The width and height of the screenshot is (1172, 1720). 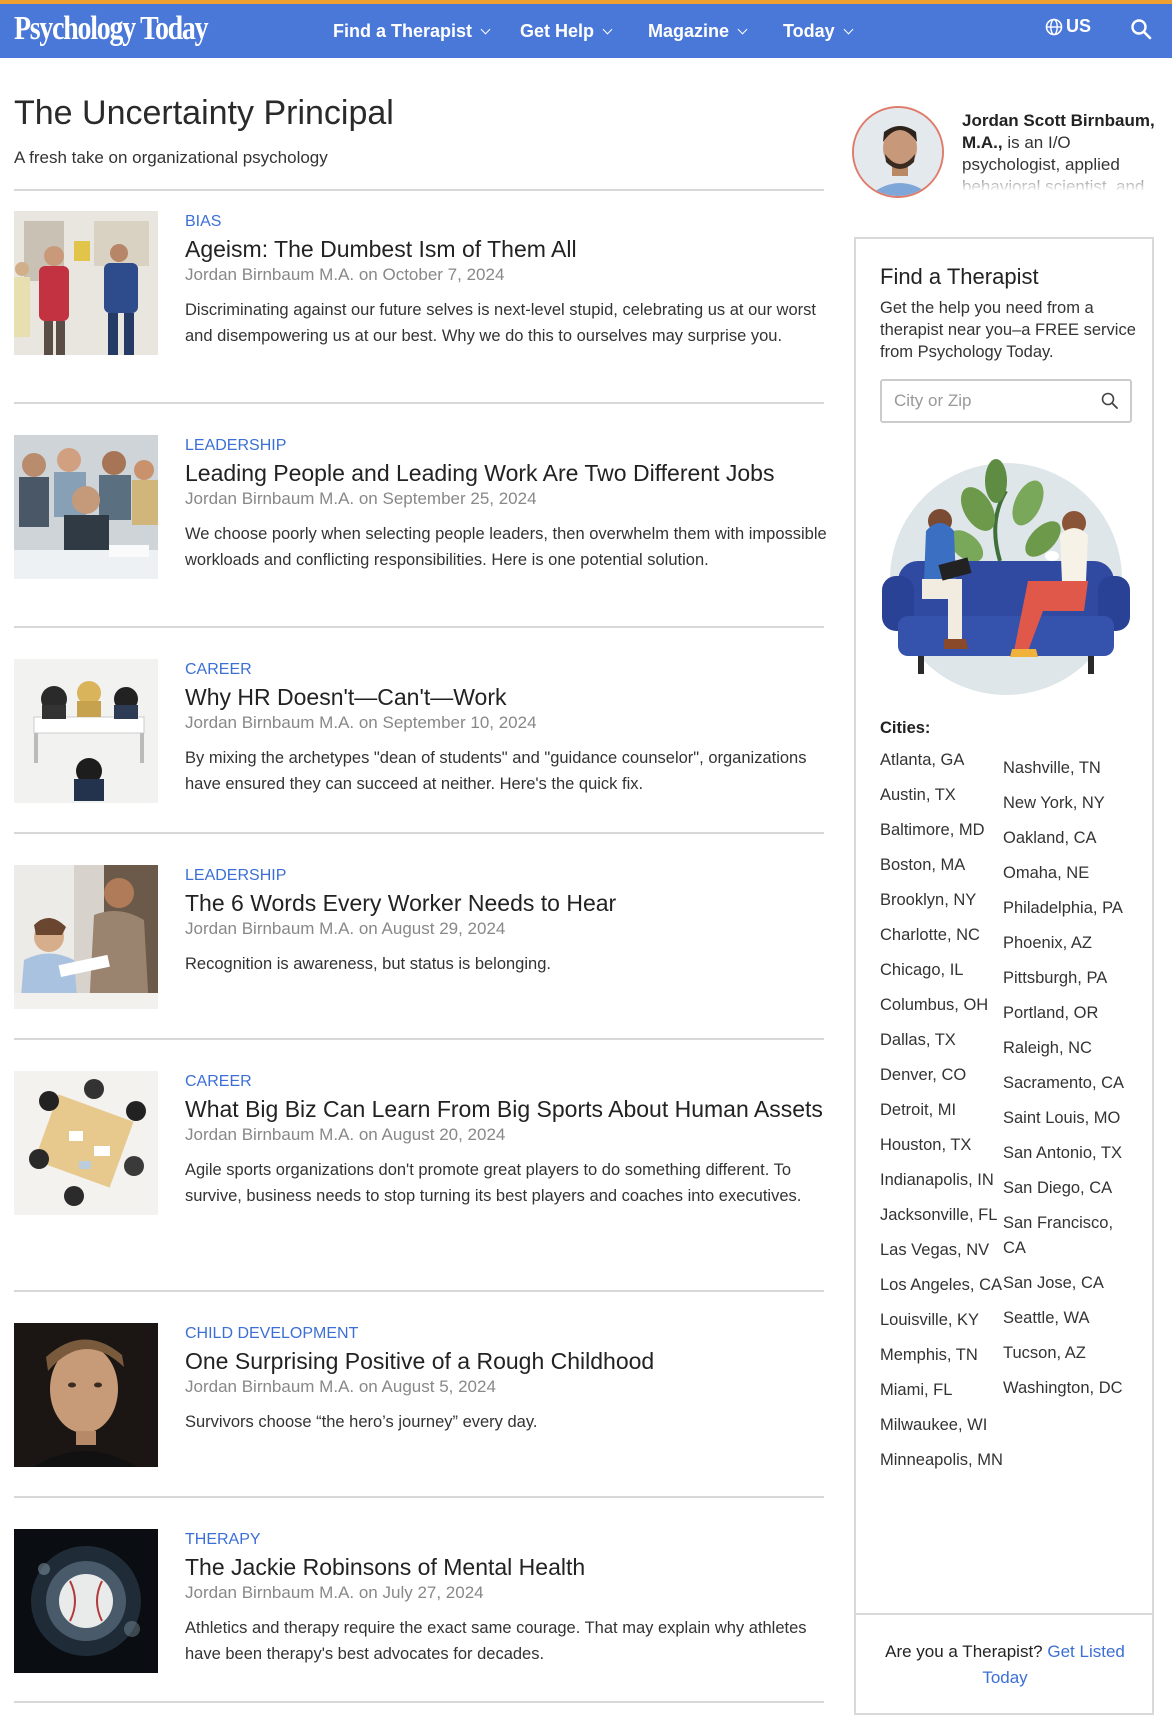 What do you see at coordinates (1006, 577) in the screenshot?
I see `therapy-session-illustration` at bounding box center [1006, 577].